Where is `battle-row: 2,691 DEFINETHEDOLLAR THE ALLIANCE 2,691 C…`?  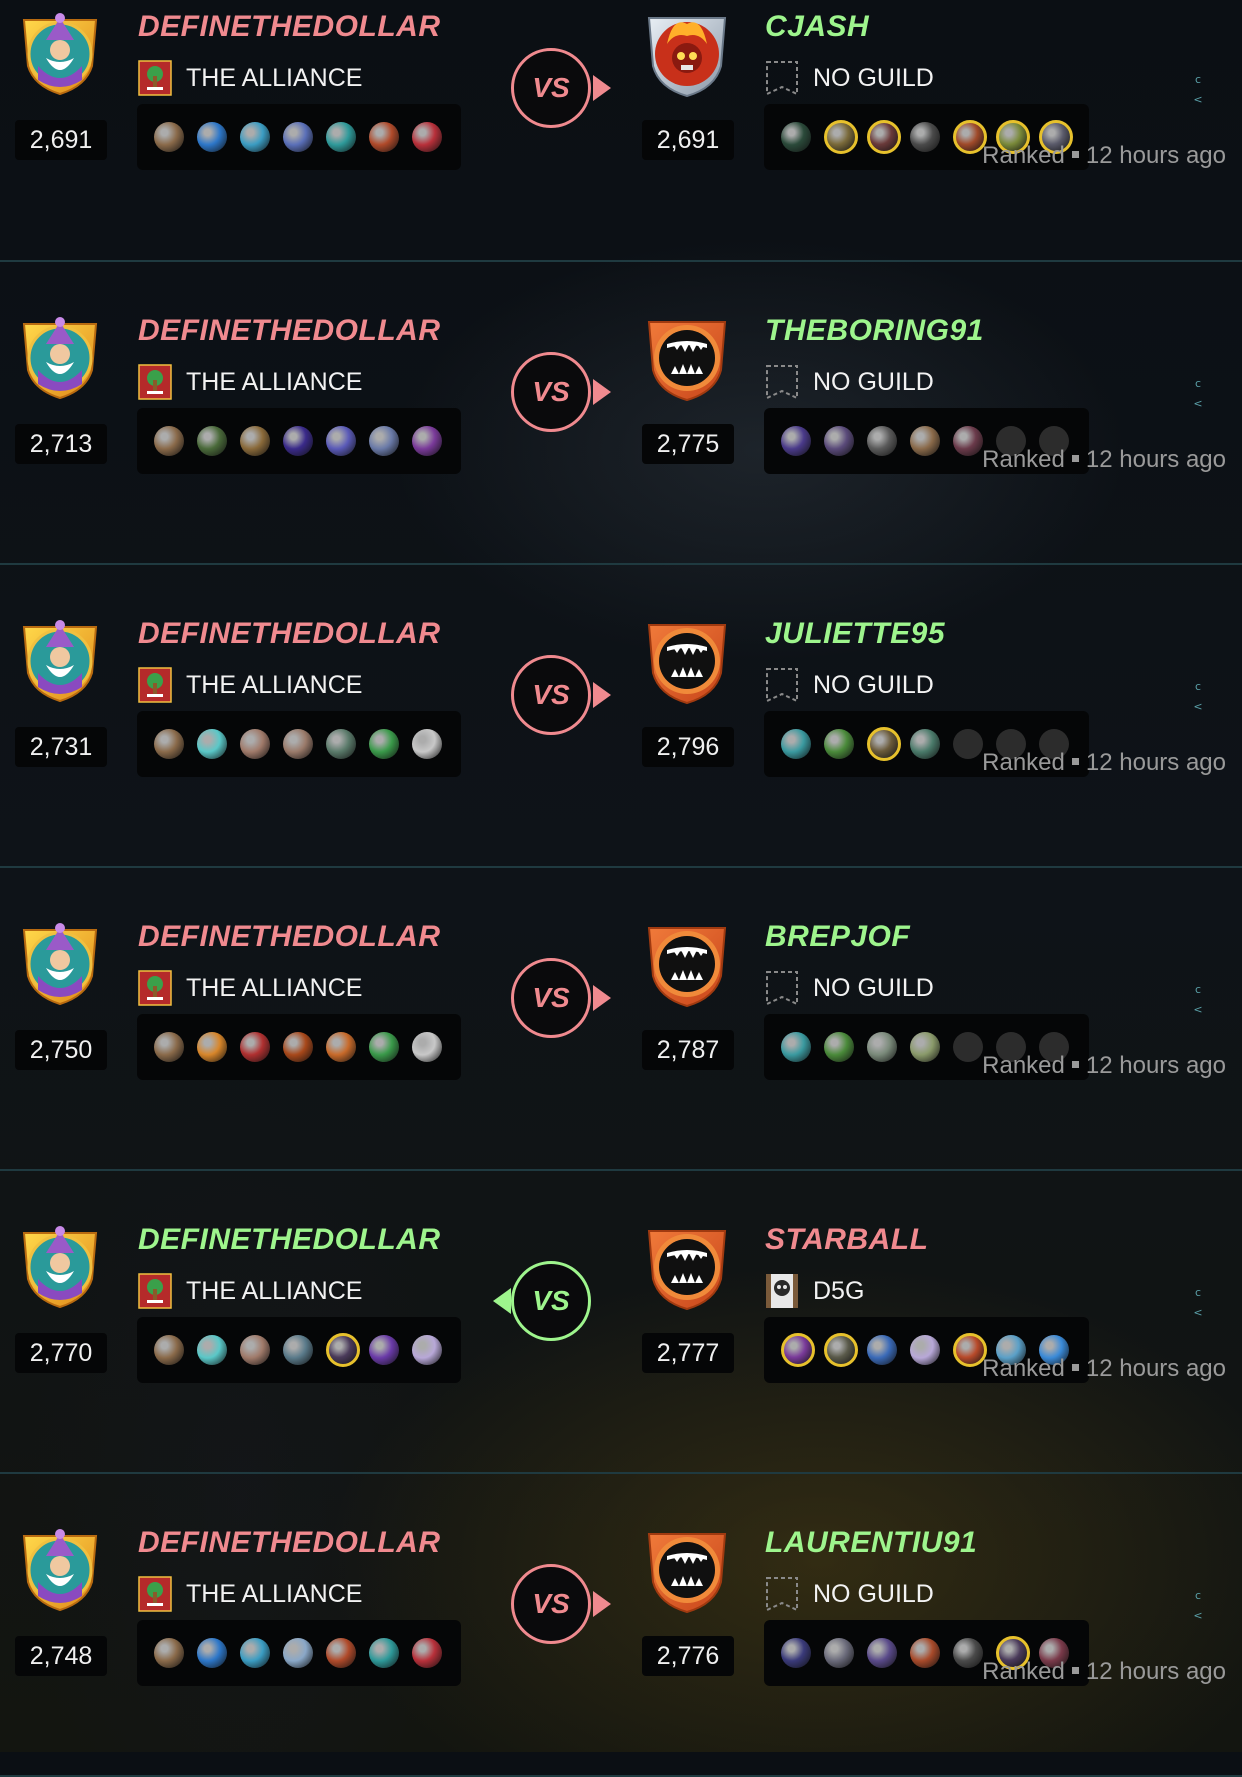 battle-row: 2,691 DEFINETHEDOLLAR THE ALLIANCE 2,691 C… is located at coordinates (621, 131).